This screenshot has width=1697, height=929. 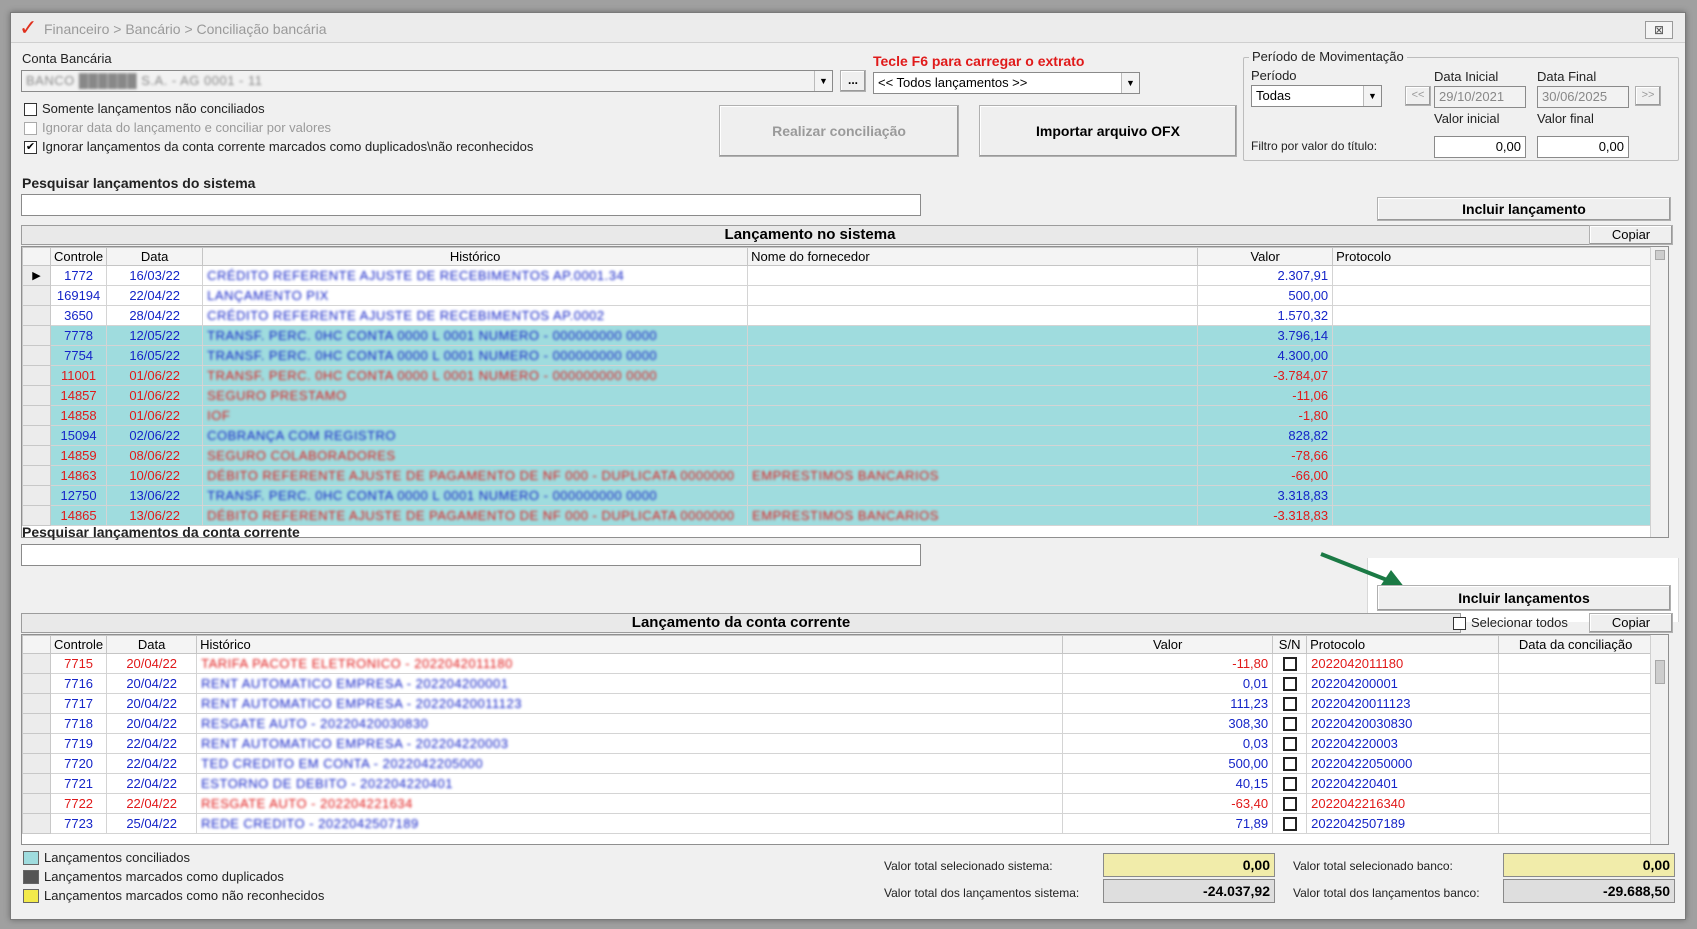 What do you see at coordinates (1583, 97) in the screenshot?
I see `data-final-field: 30/06/2025` at bounding box center [1583, 97].